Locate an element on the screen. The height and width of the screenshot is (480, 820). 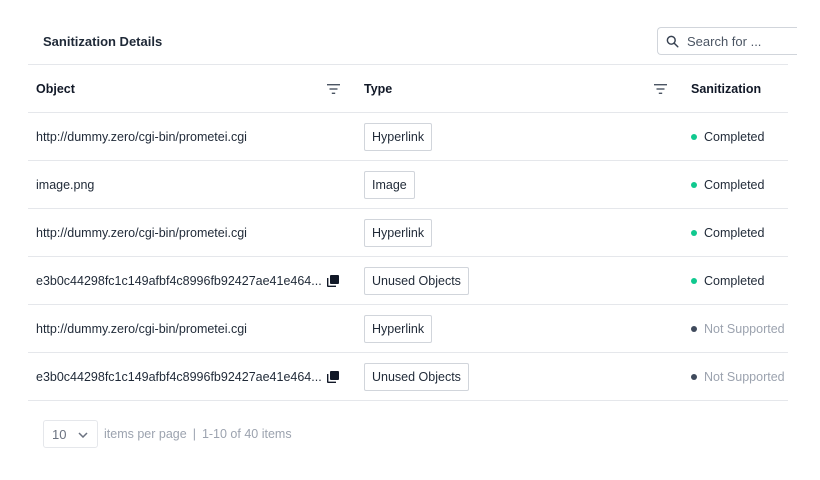
column-header-sanitization: Sanitization is located at coordinates (751, 89).